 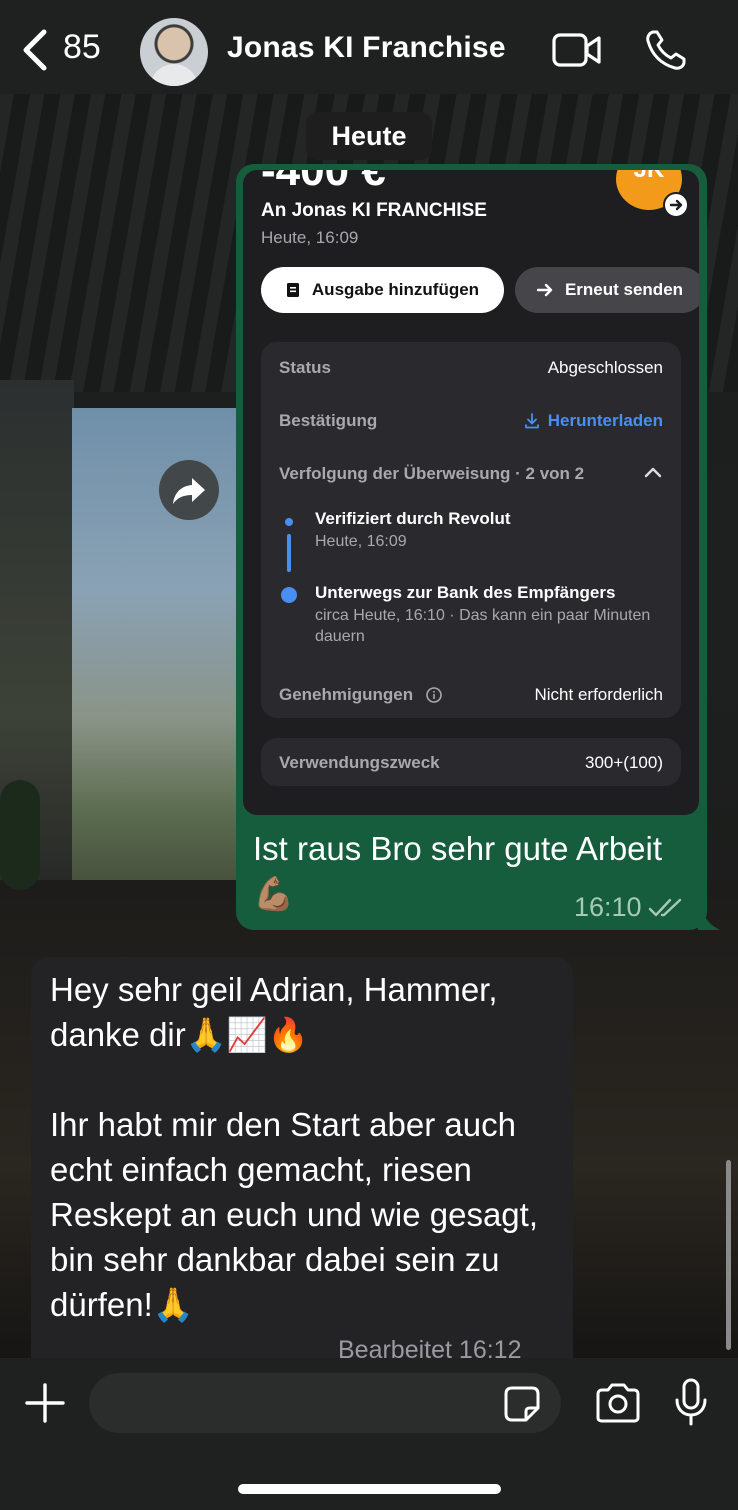 I want to click on step-line, so click(x=289, y=553).